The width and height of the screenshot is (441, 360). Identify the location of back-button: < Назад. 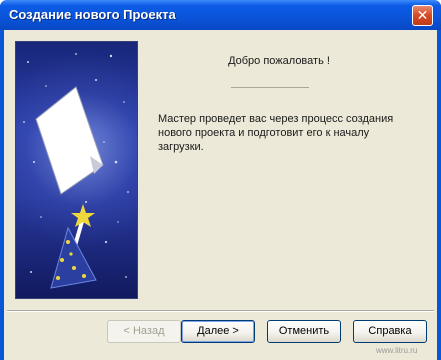
(144, 331).